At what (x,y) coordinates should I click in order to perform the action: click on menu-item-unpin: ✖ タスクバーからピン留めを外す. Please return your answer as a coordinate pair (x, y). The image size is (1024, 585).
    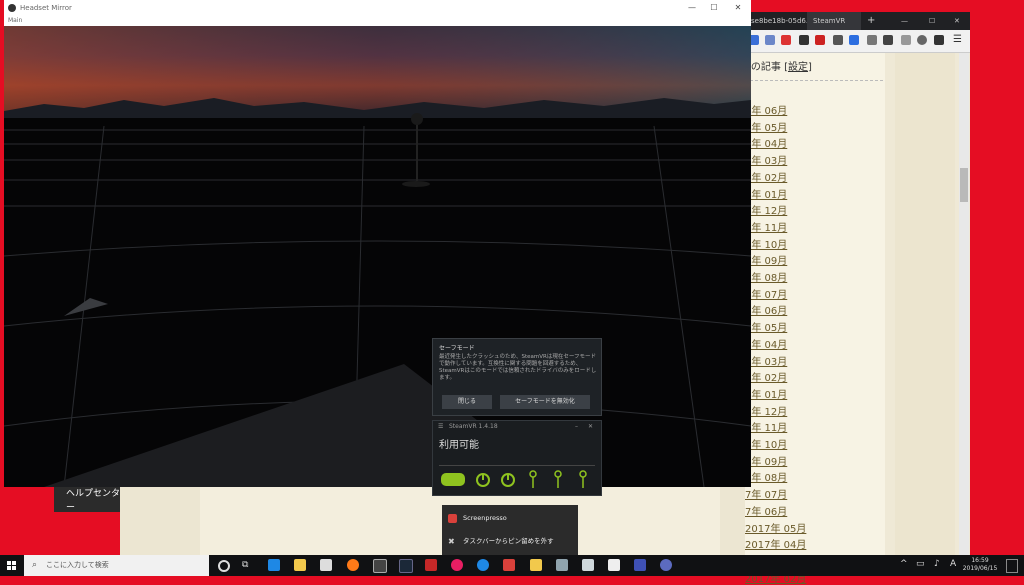
    Looking at the image, I should click on (510, 541).